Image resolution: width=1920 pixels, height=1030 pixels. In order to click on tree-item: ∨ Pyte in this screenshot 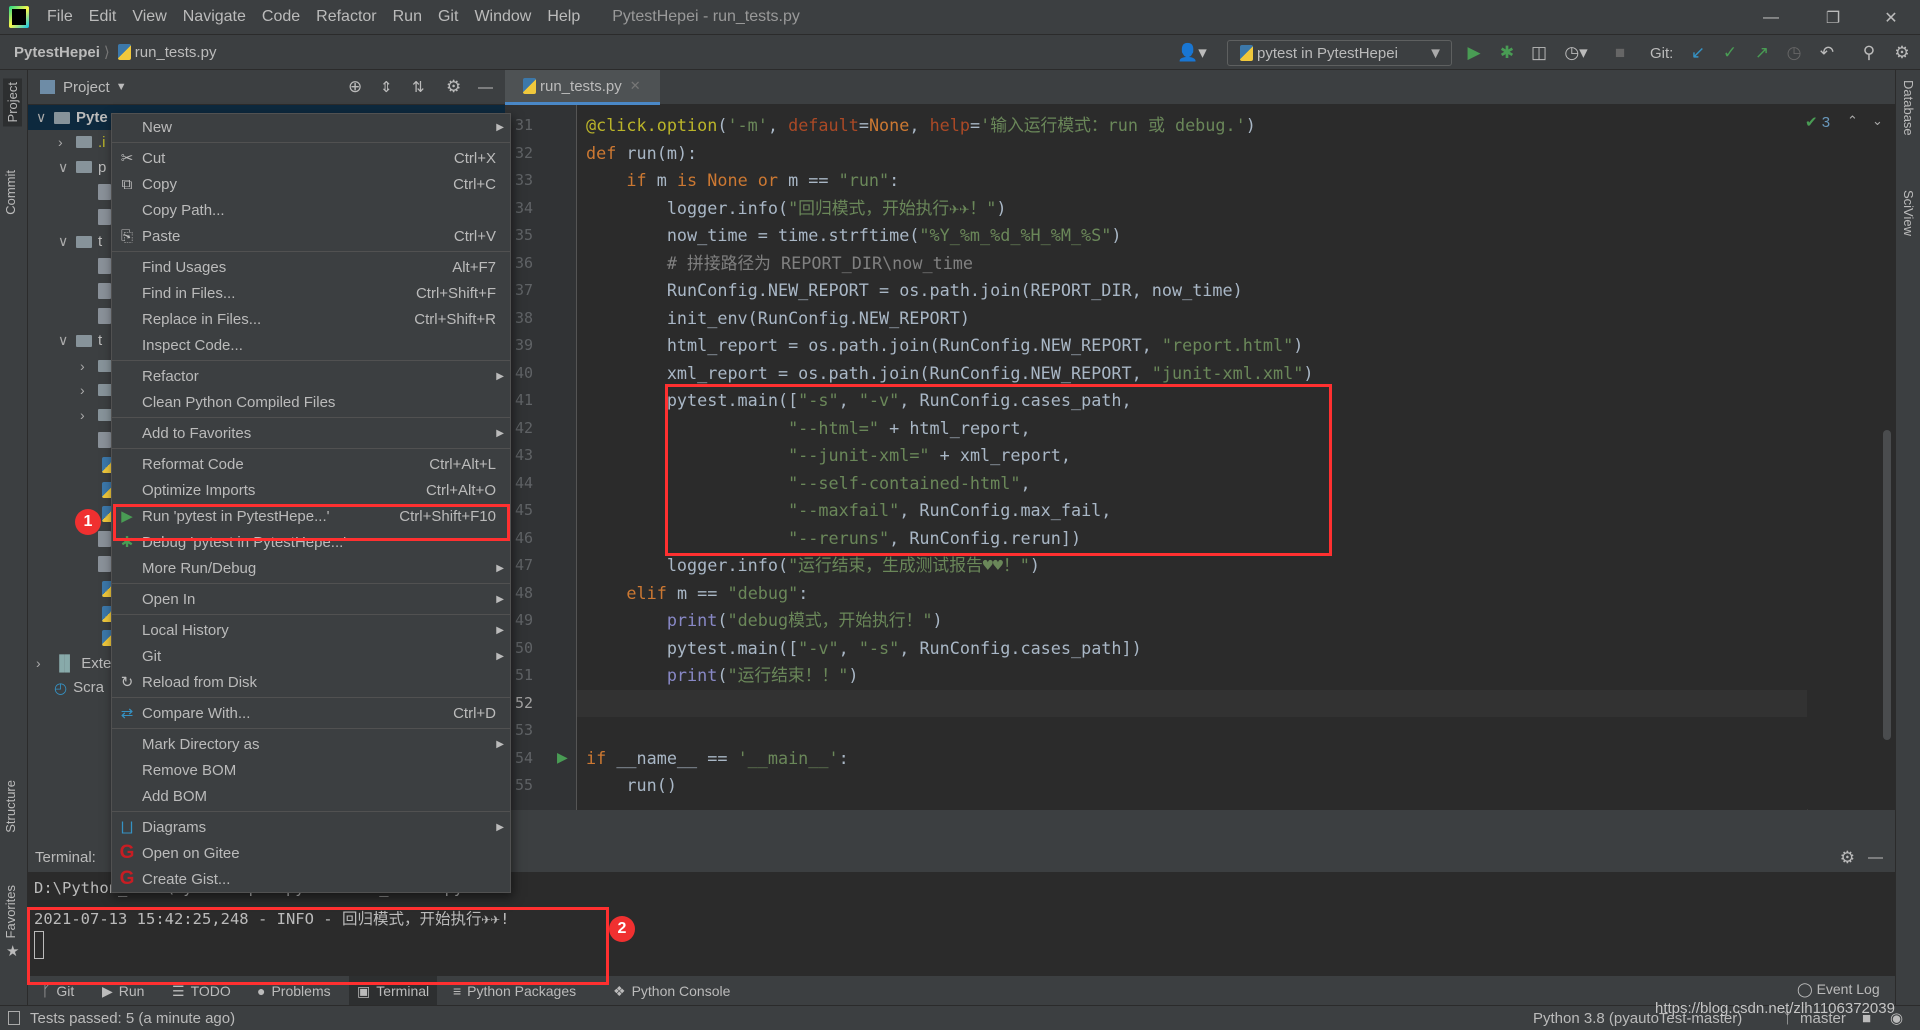, I will do `click(72, 117)`.